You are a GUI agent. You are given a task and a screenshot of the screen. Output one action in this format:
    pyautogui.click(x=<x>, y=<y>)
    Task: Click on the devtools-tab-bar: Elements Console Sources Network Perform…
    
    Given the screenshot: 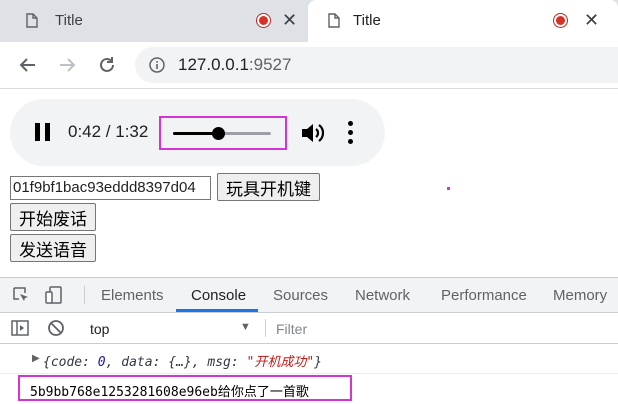 What is the action you would take?
    pyautogui.click(x=309, y=295)
    